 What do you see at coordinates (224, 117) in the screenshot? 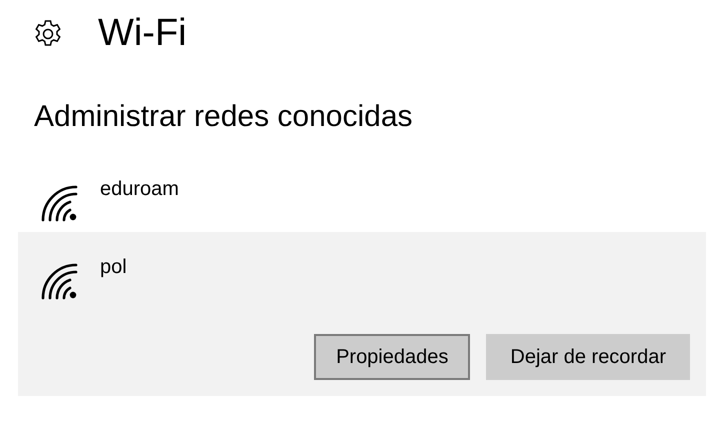
I see `section-title: Administrar redes conocidas` at bounding box center [224, 117].